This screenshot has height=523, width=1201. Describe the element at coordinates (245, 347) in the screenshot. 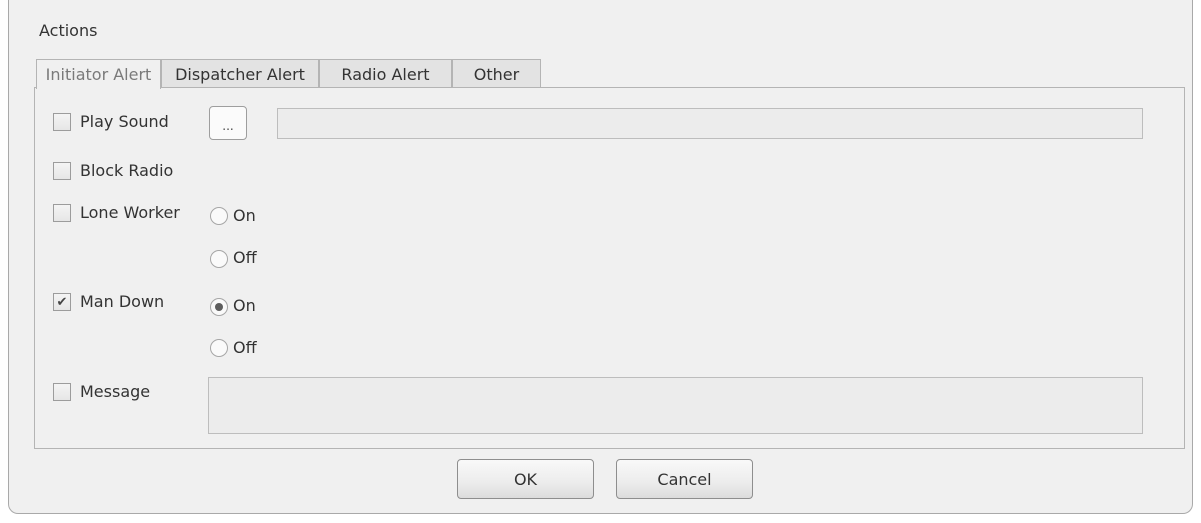

I see `man-down-off-label: Off` at that location.